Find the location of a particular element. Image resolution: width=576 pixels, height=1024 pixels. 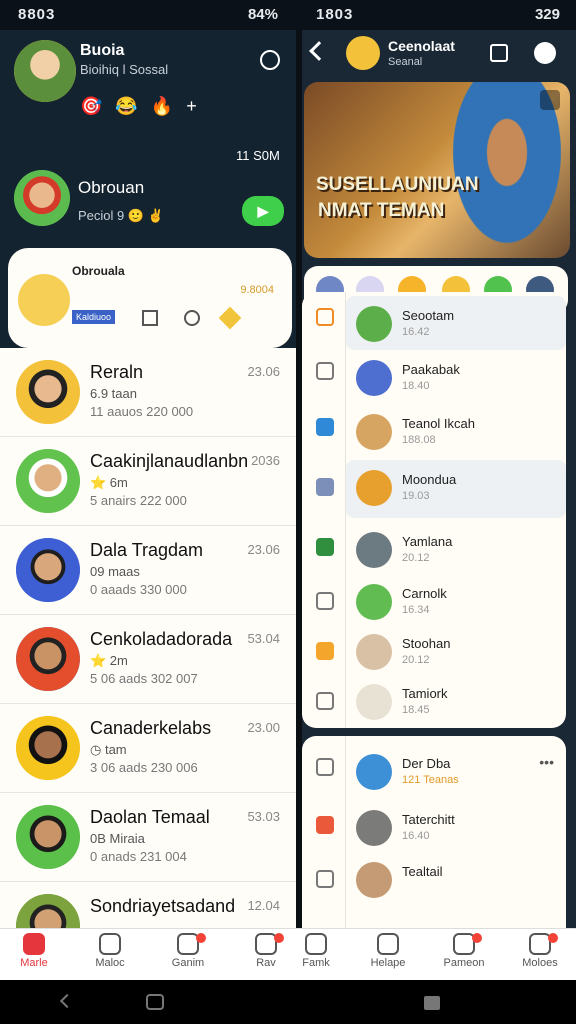

bag-icon is located at coordinates (110, 944).